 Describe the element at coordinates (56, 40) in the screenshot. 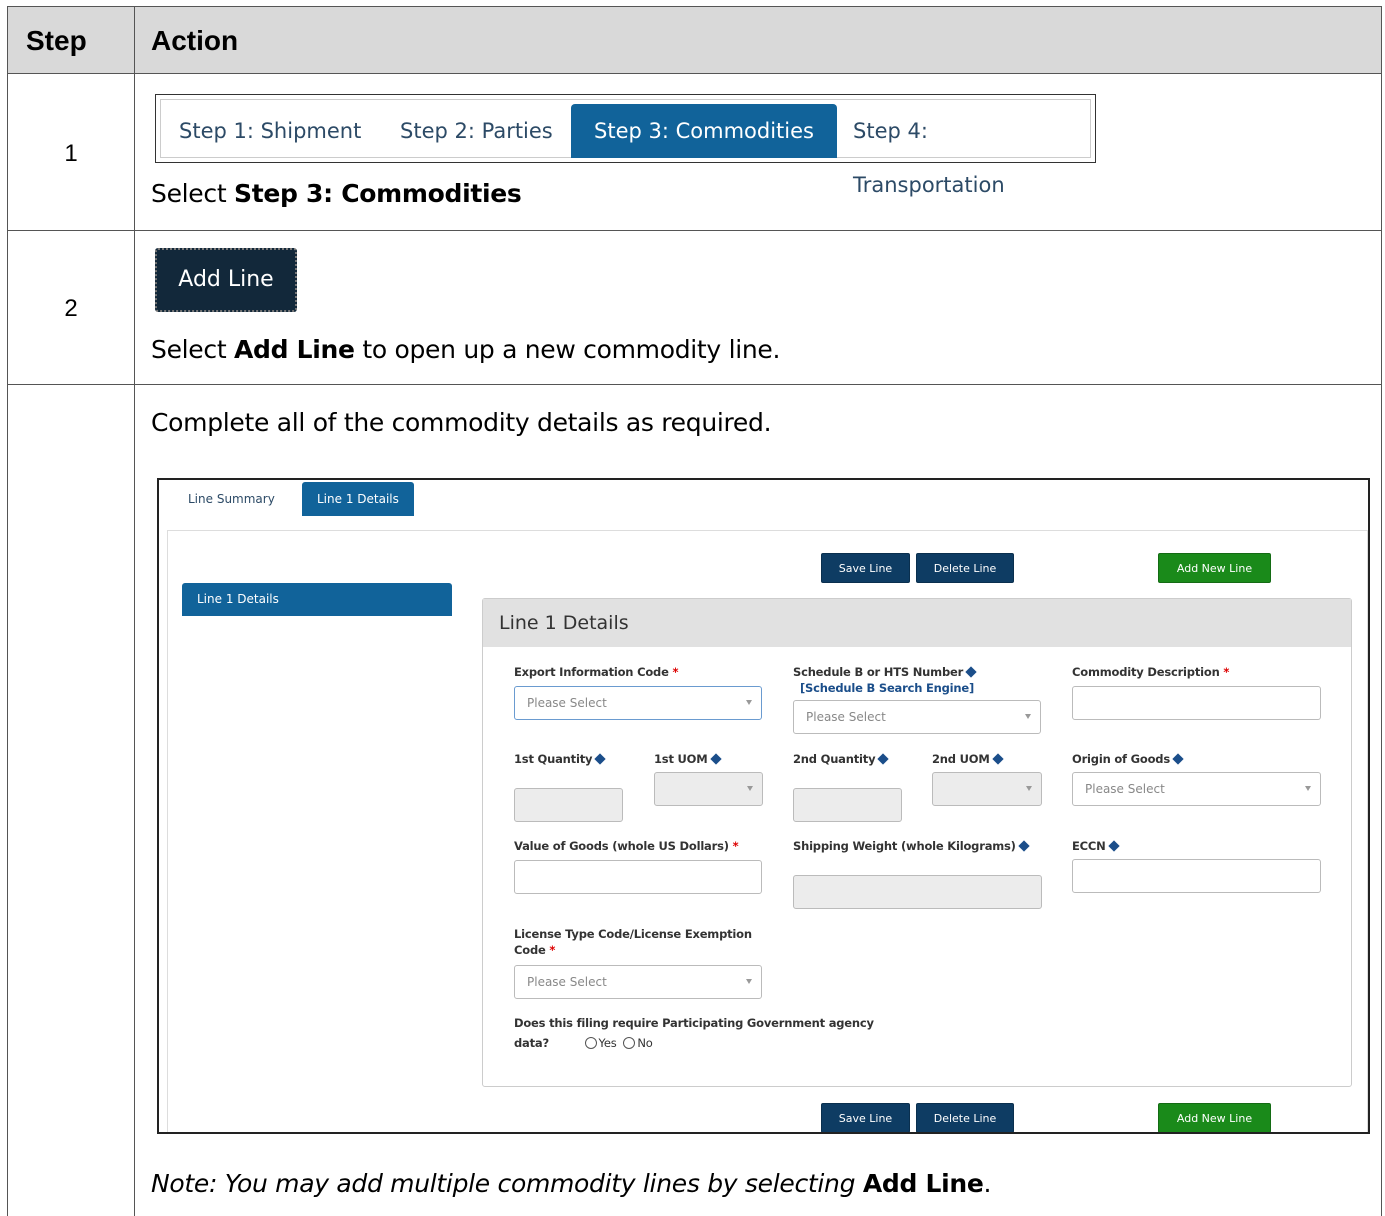

I see `header-step: Step` at that location.